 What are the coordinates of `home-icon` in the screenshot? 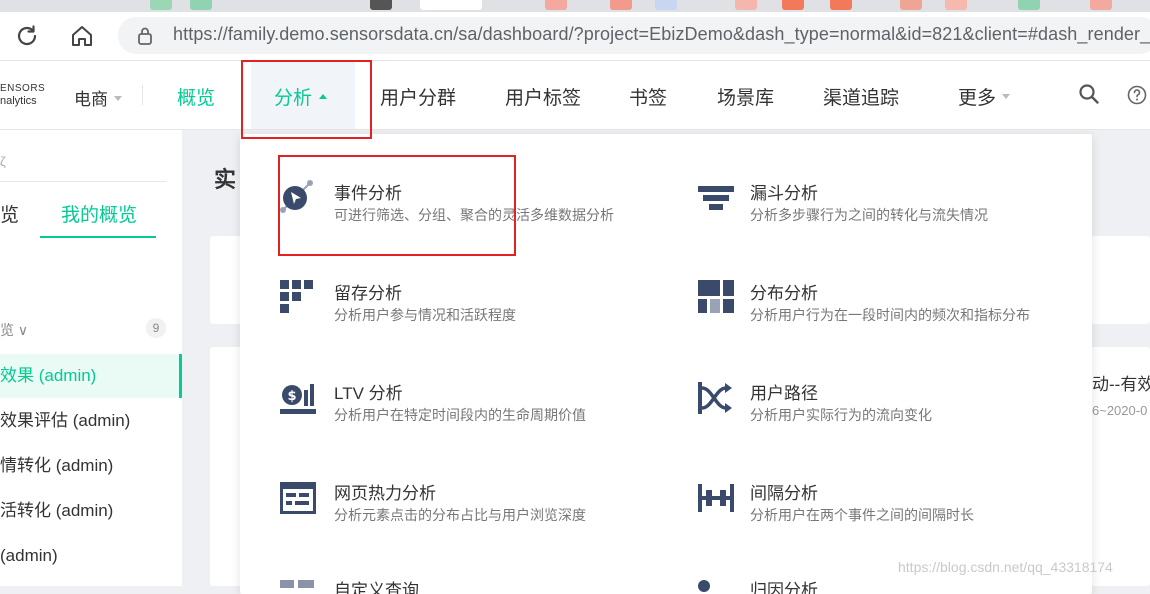 It's located at (82, 36).